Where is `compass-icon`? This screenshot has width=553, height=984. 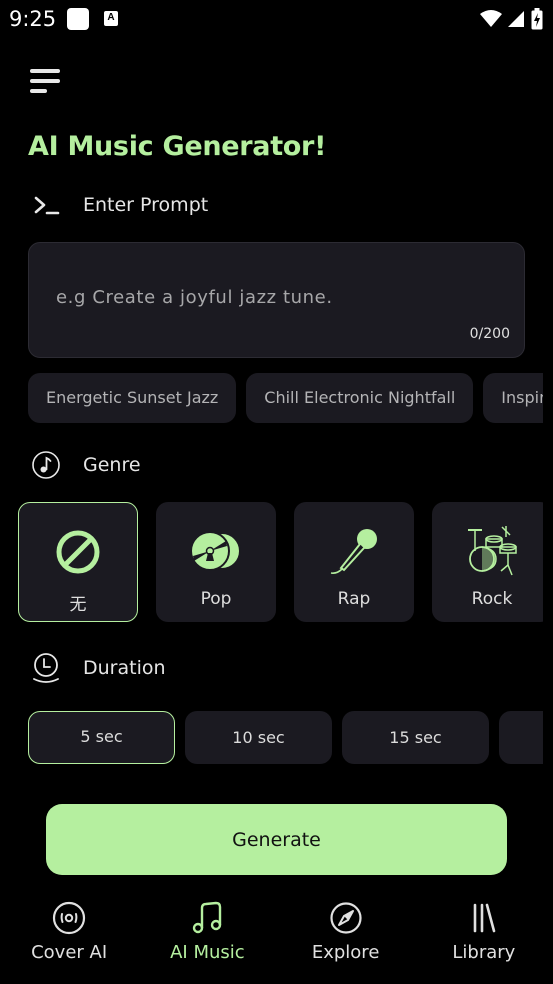 compass-icon is located at coordinates (346, 918).